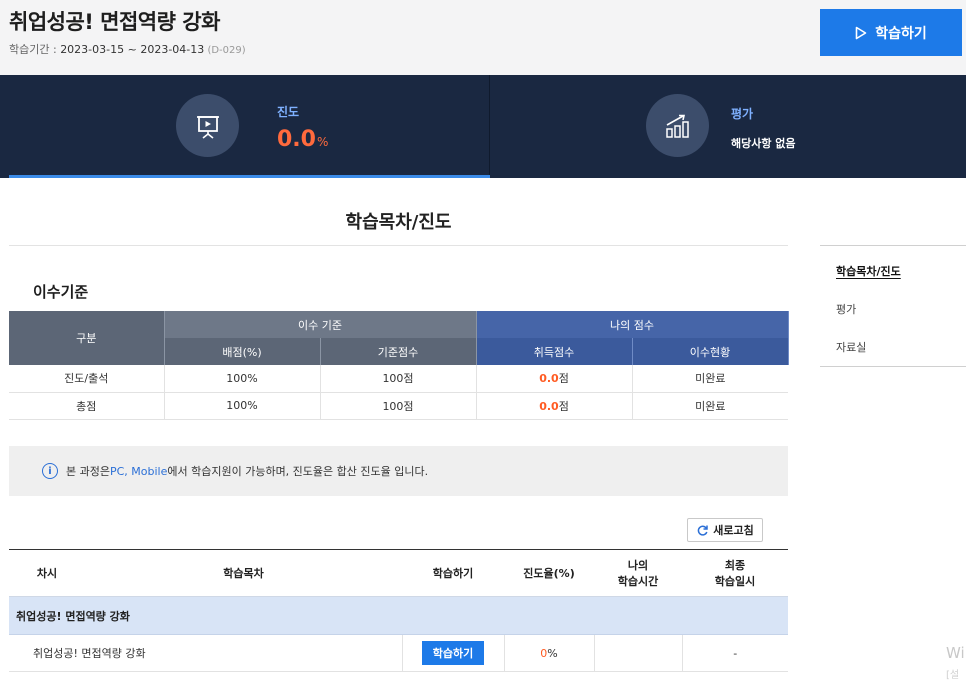  What do you see at coordinates (398, 351) in the screenshot?
I see `col-base-score: 기준점수` at bounding box center [398, 351].